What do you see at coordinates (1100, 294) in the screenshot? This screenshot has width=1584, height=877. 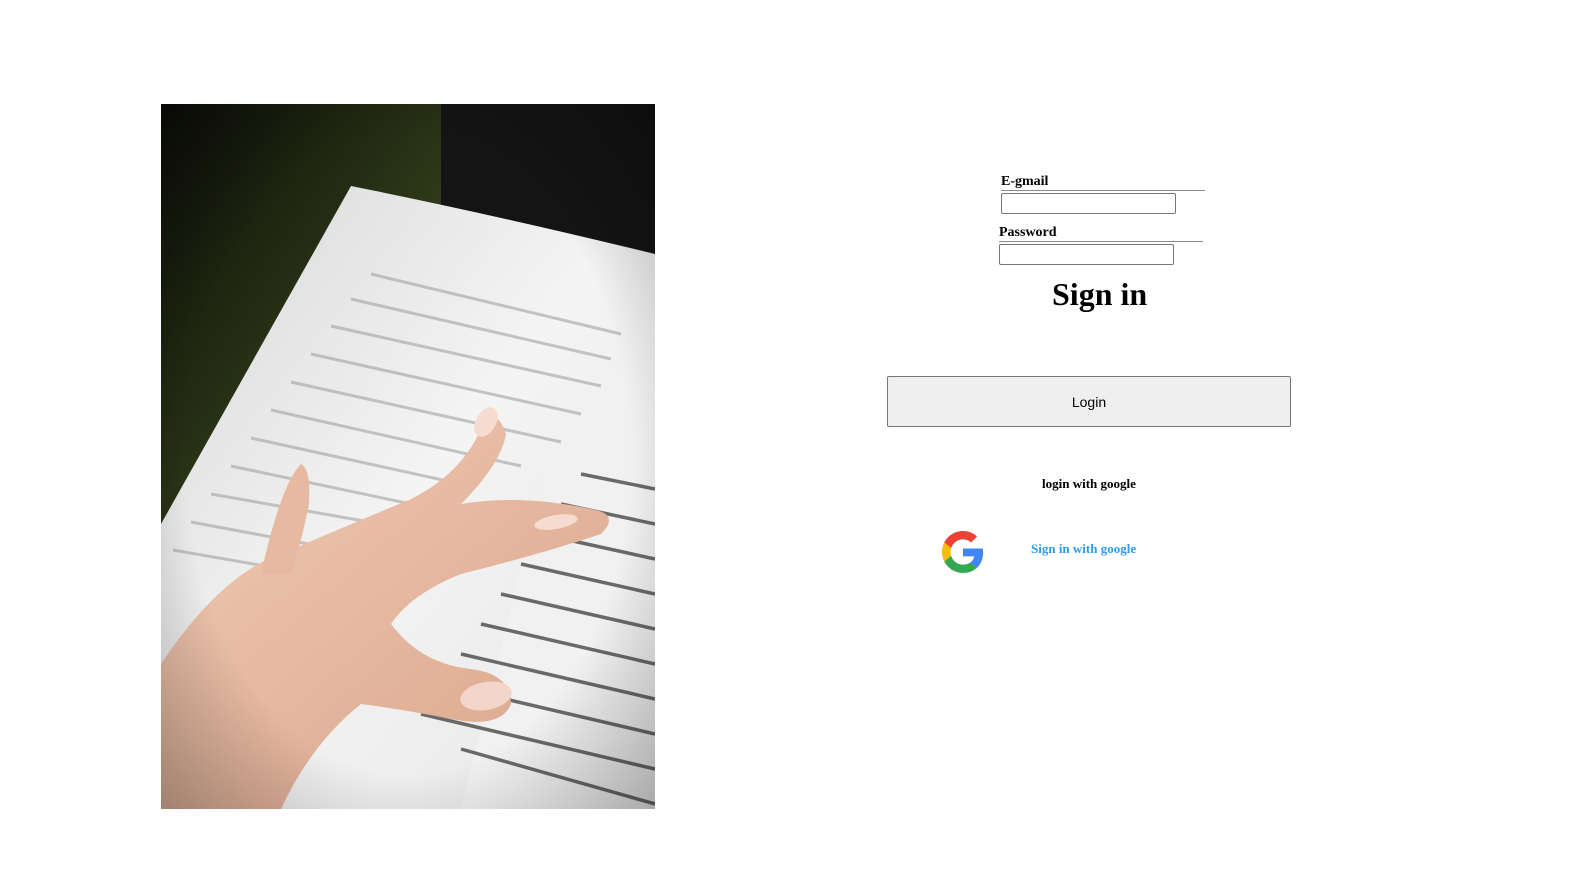 I see `sign-in-title: Sign in` at bounding box center [1100, 294].